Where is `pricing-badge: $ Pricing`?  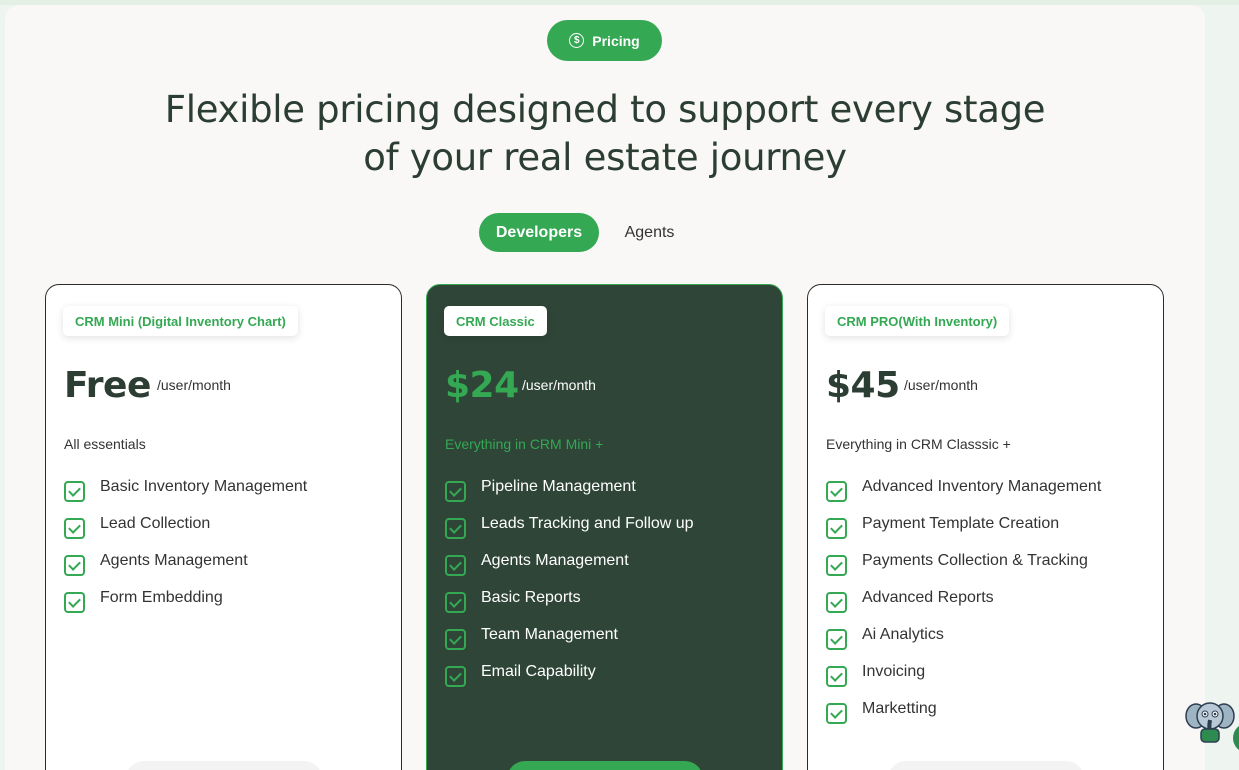
pricing-badge: $ Pricing is located at coordinates (604, 40).